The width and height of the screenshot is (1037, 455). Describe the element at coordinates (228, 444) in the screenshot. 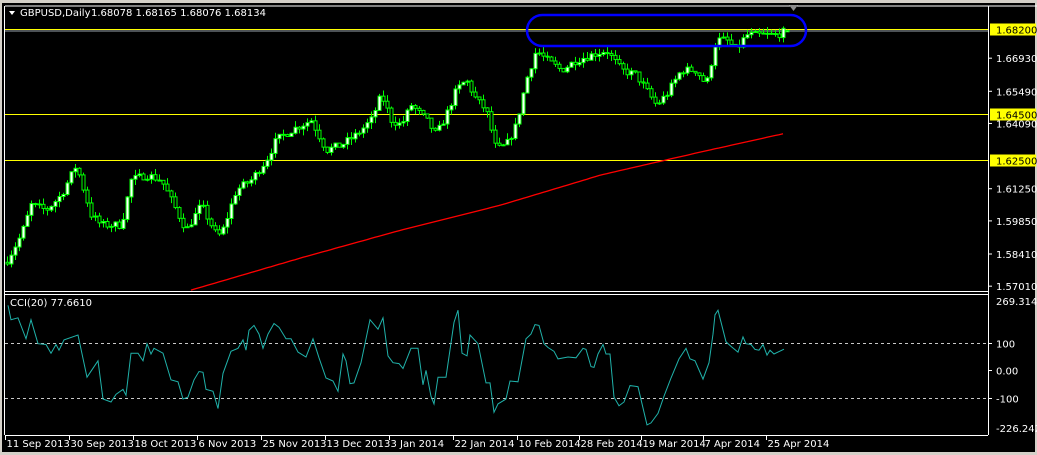

I see `time-tick-label: 6 Nov 2013` at that location.